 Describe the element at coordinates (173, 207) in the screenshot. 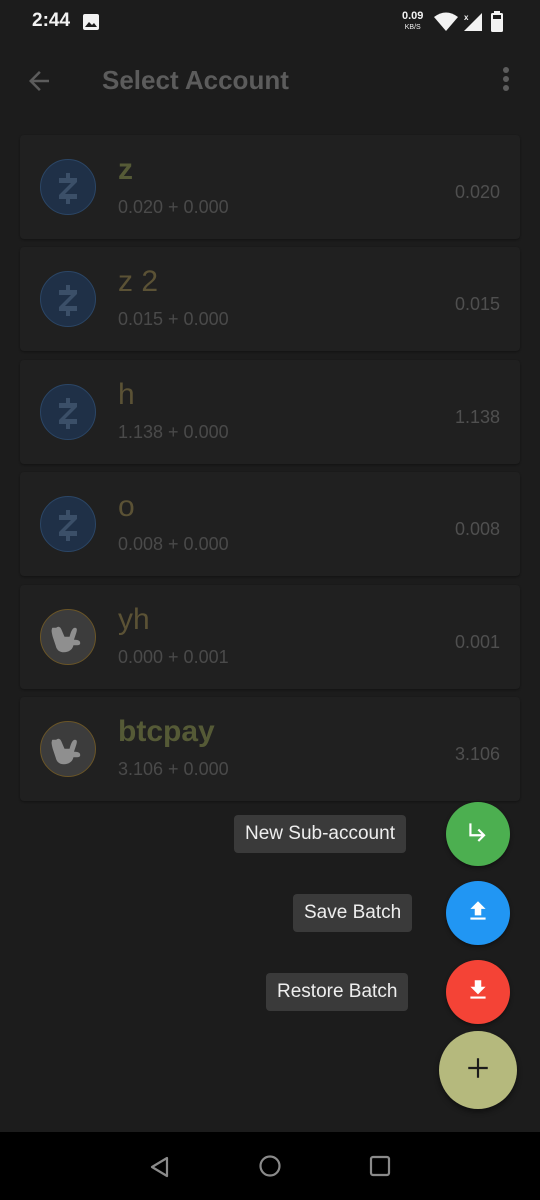

I see `account-balance-detail: 0.020 + 0.000` at that location.